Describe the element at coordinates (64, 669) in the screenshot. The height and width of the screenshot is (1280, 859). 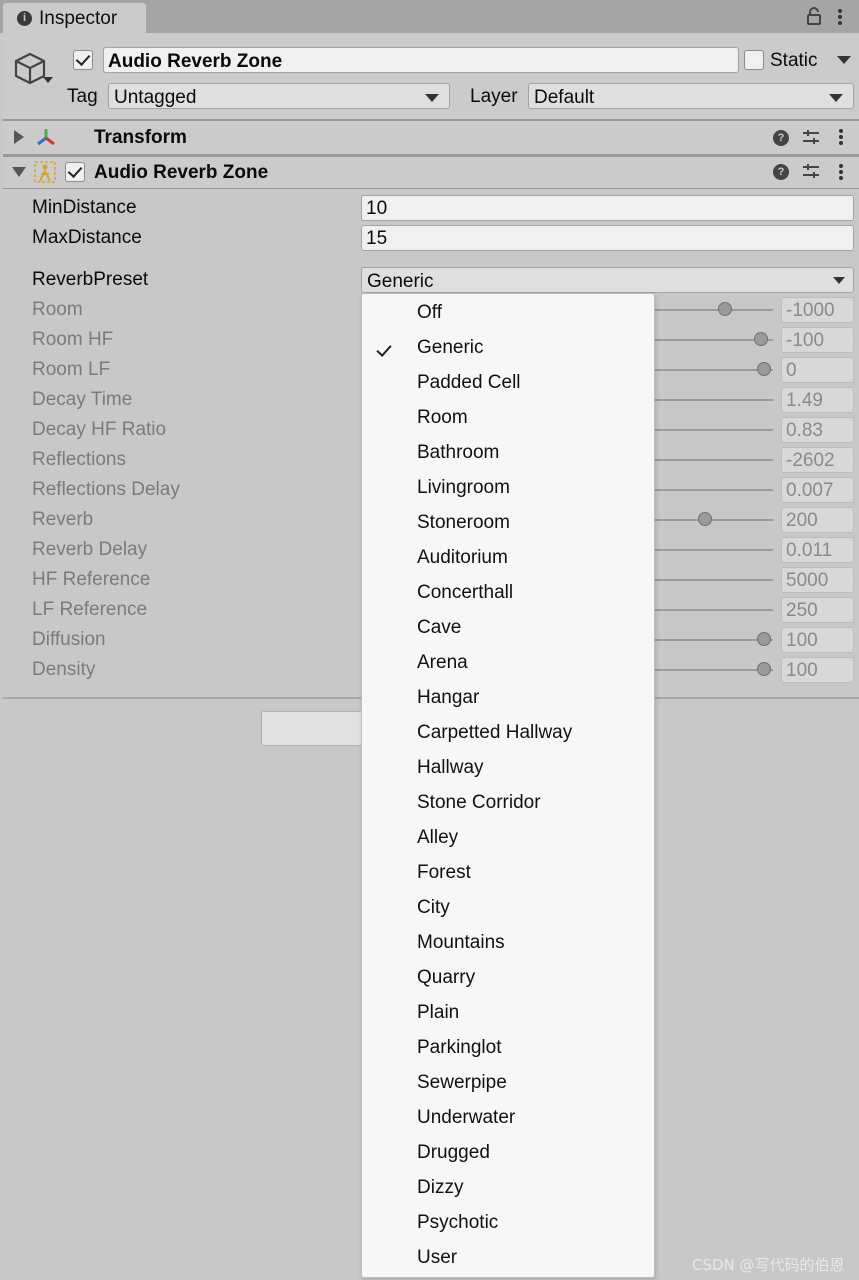
I see `density-label: Density` at that location.